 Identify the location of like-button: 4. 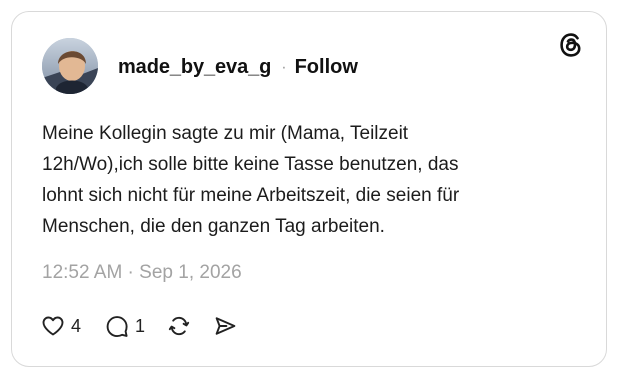
(61, 326).